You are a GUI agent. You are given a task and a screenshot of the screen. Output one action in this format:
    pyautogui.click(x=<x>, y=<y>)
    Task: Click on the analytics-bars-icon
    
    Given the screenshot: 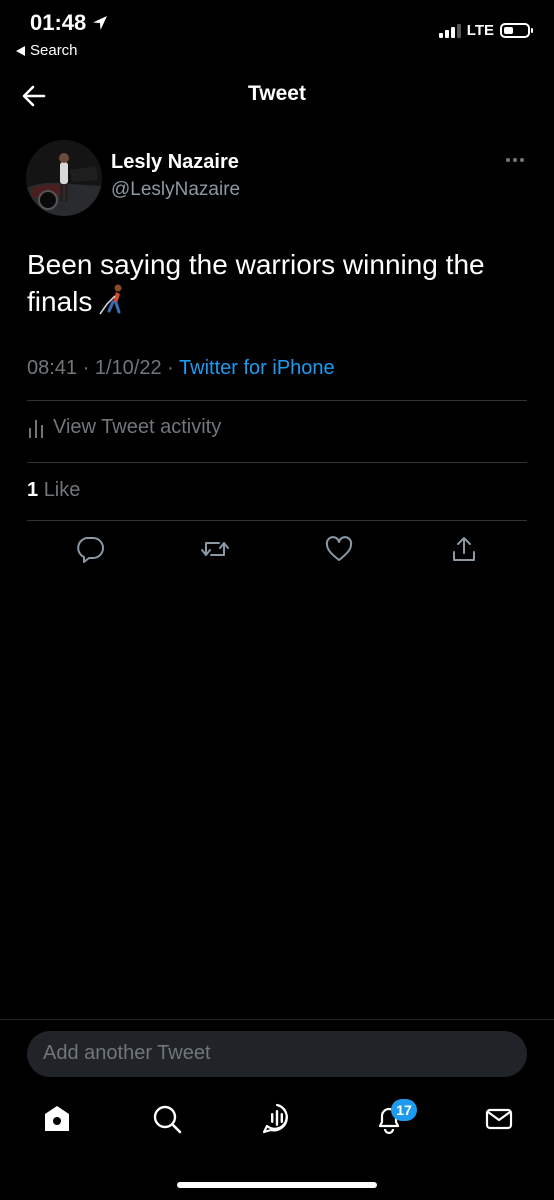 What is the action you would take?
    pyautogui.click(x=36, y=428)
    